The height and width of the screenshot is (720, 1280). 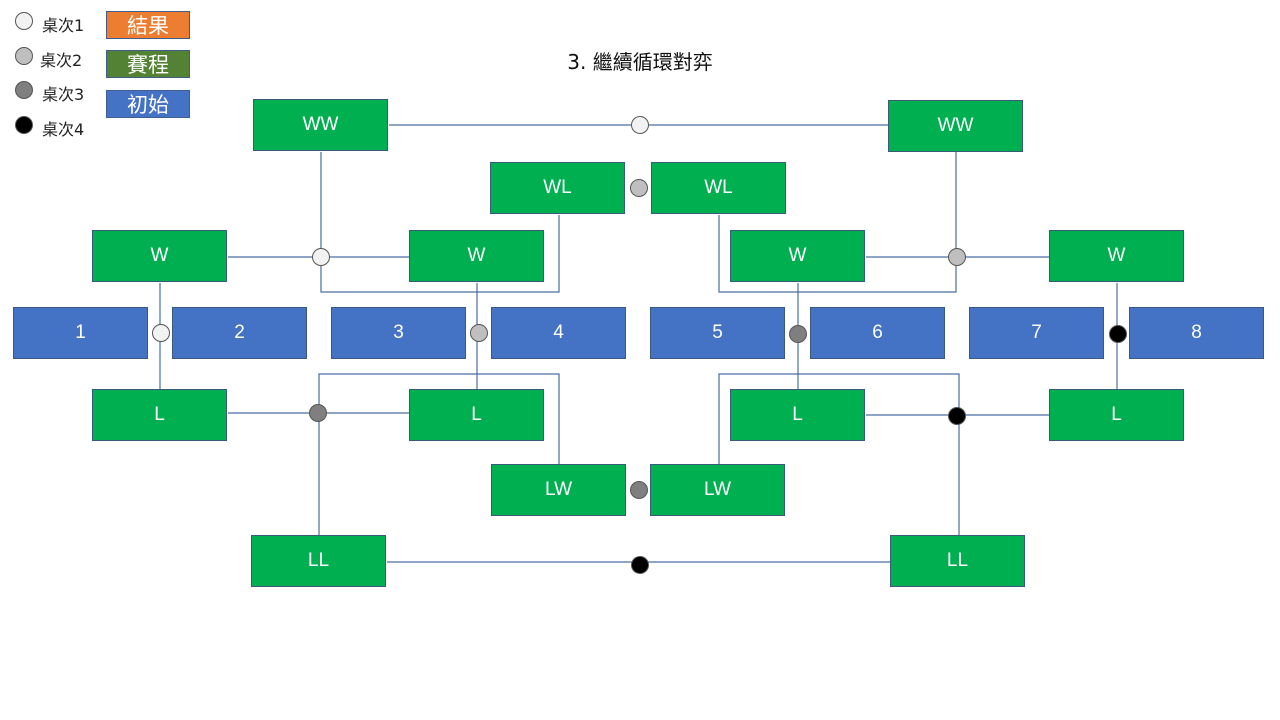 I want to click on table3-marker-lw, so click(x=639, y=490).